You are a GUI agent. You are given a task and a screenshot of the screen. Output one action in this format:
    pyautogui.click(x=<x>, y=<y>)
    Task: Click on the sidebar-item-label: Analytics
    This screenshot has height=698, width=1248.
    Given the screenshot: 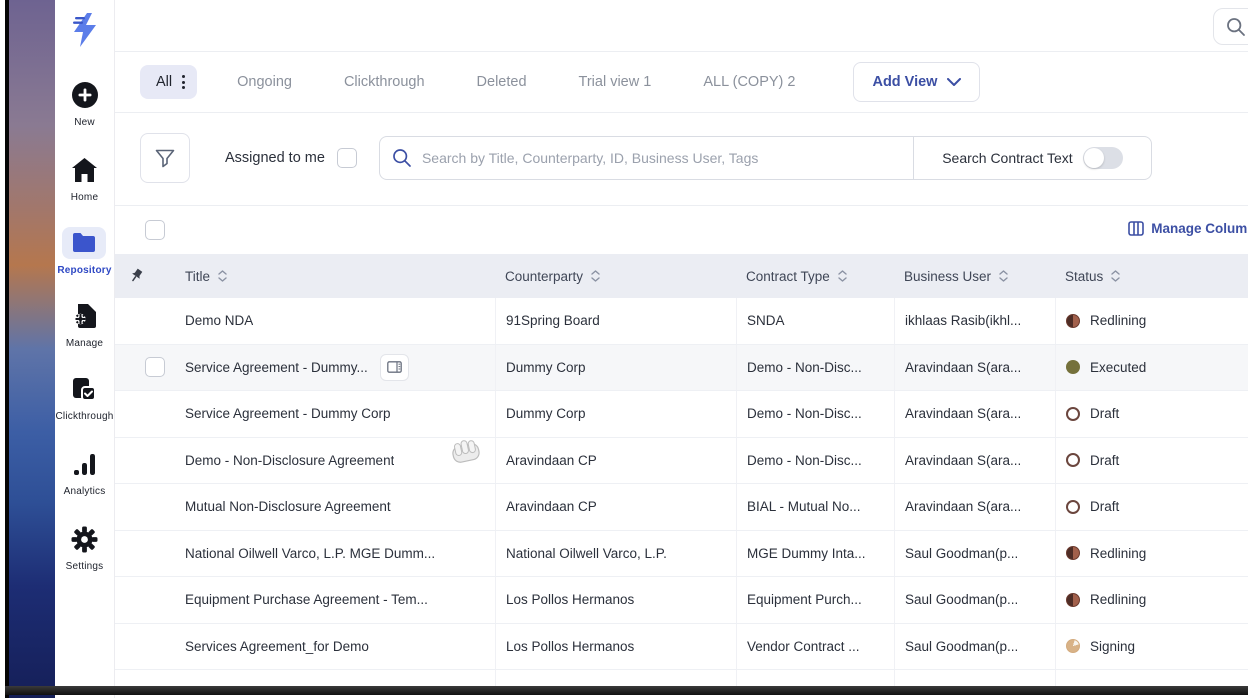 What is the action you would take?
    pyautogui.click(x=84, y=491)
    